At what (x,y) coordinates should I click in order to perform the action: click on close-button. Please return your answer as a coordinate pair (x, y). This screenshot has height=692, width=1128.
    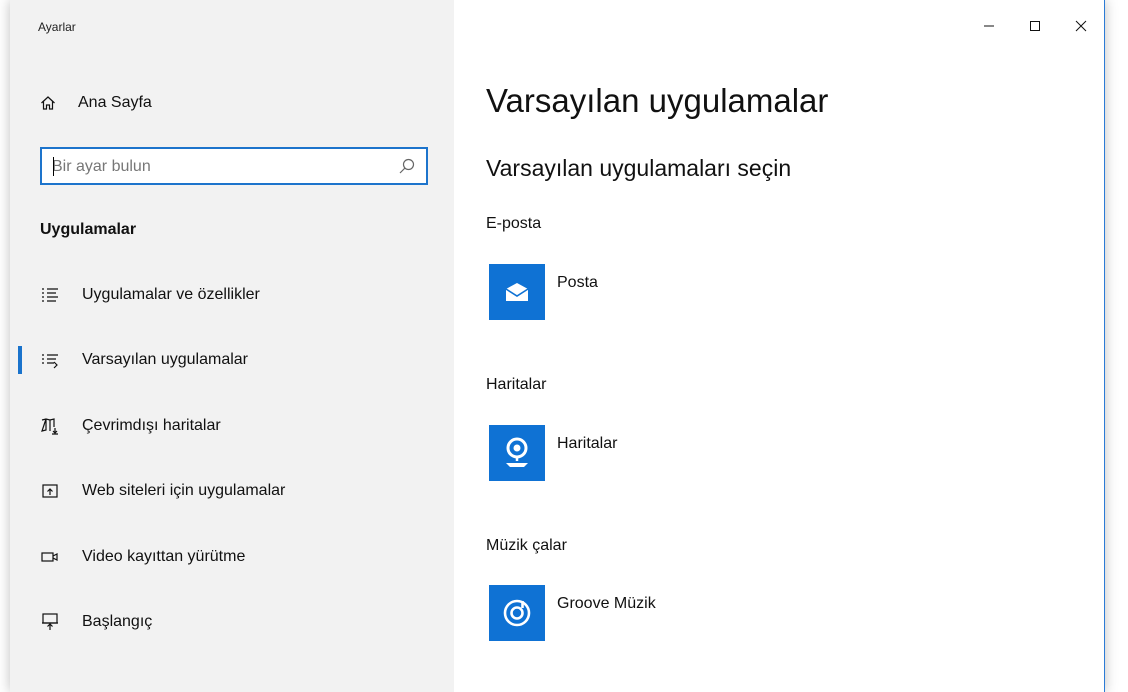
    Looking at the image, I should click on (1081, 26).